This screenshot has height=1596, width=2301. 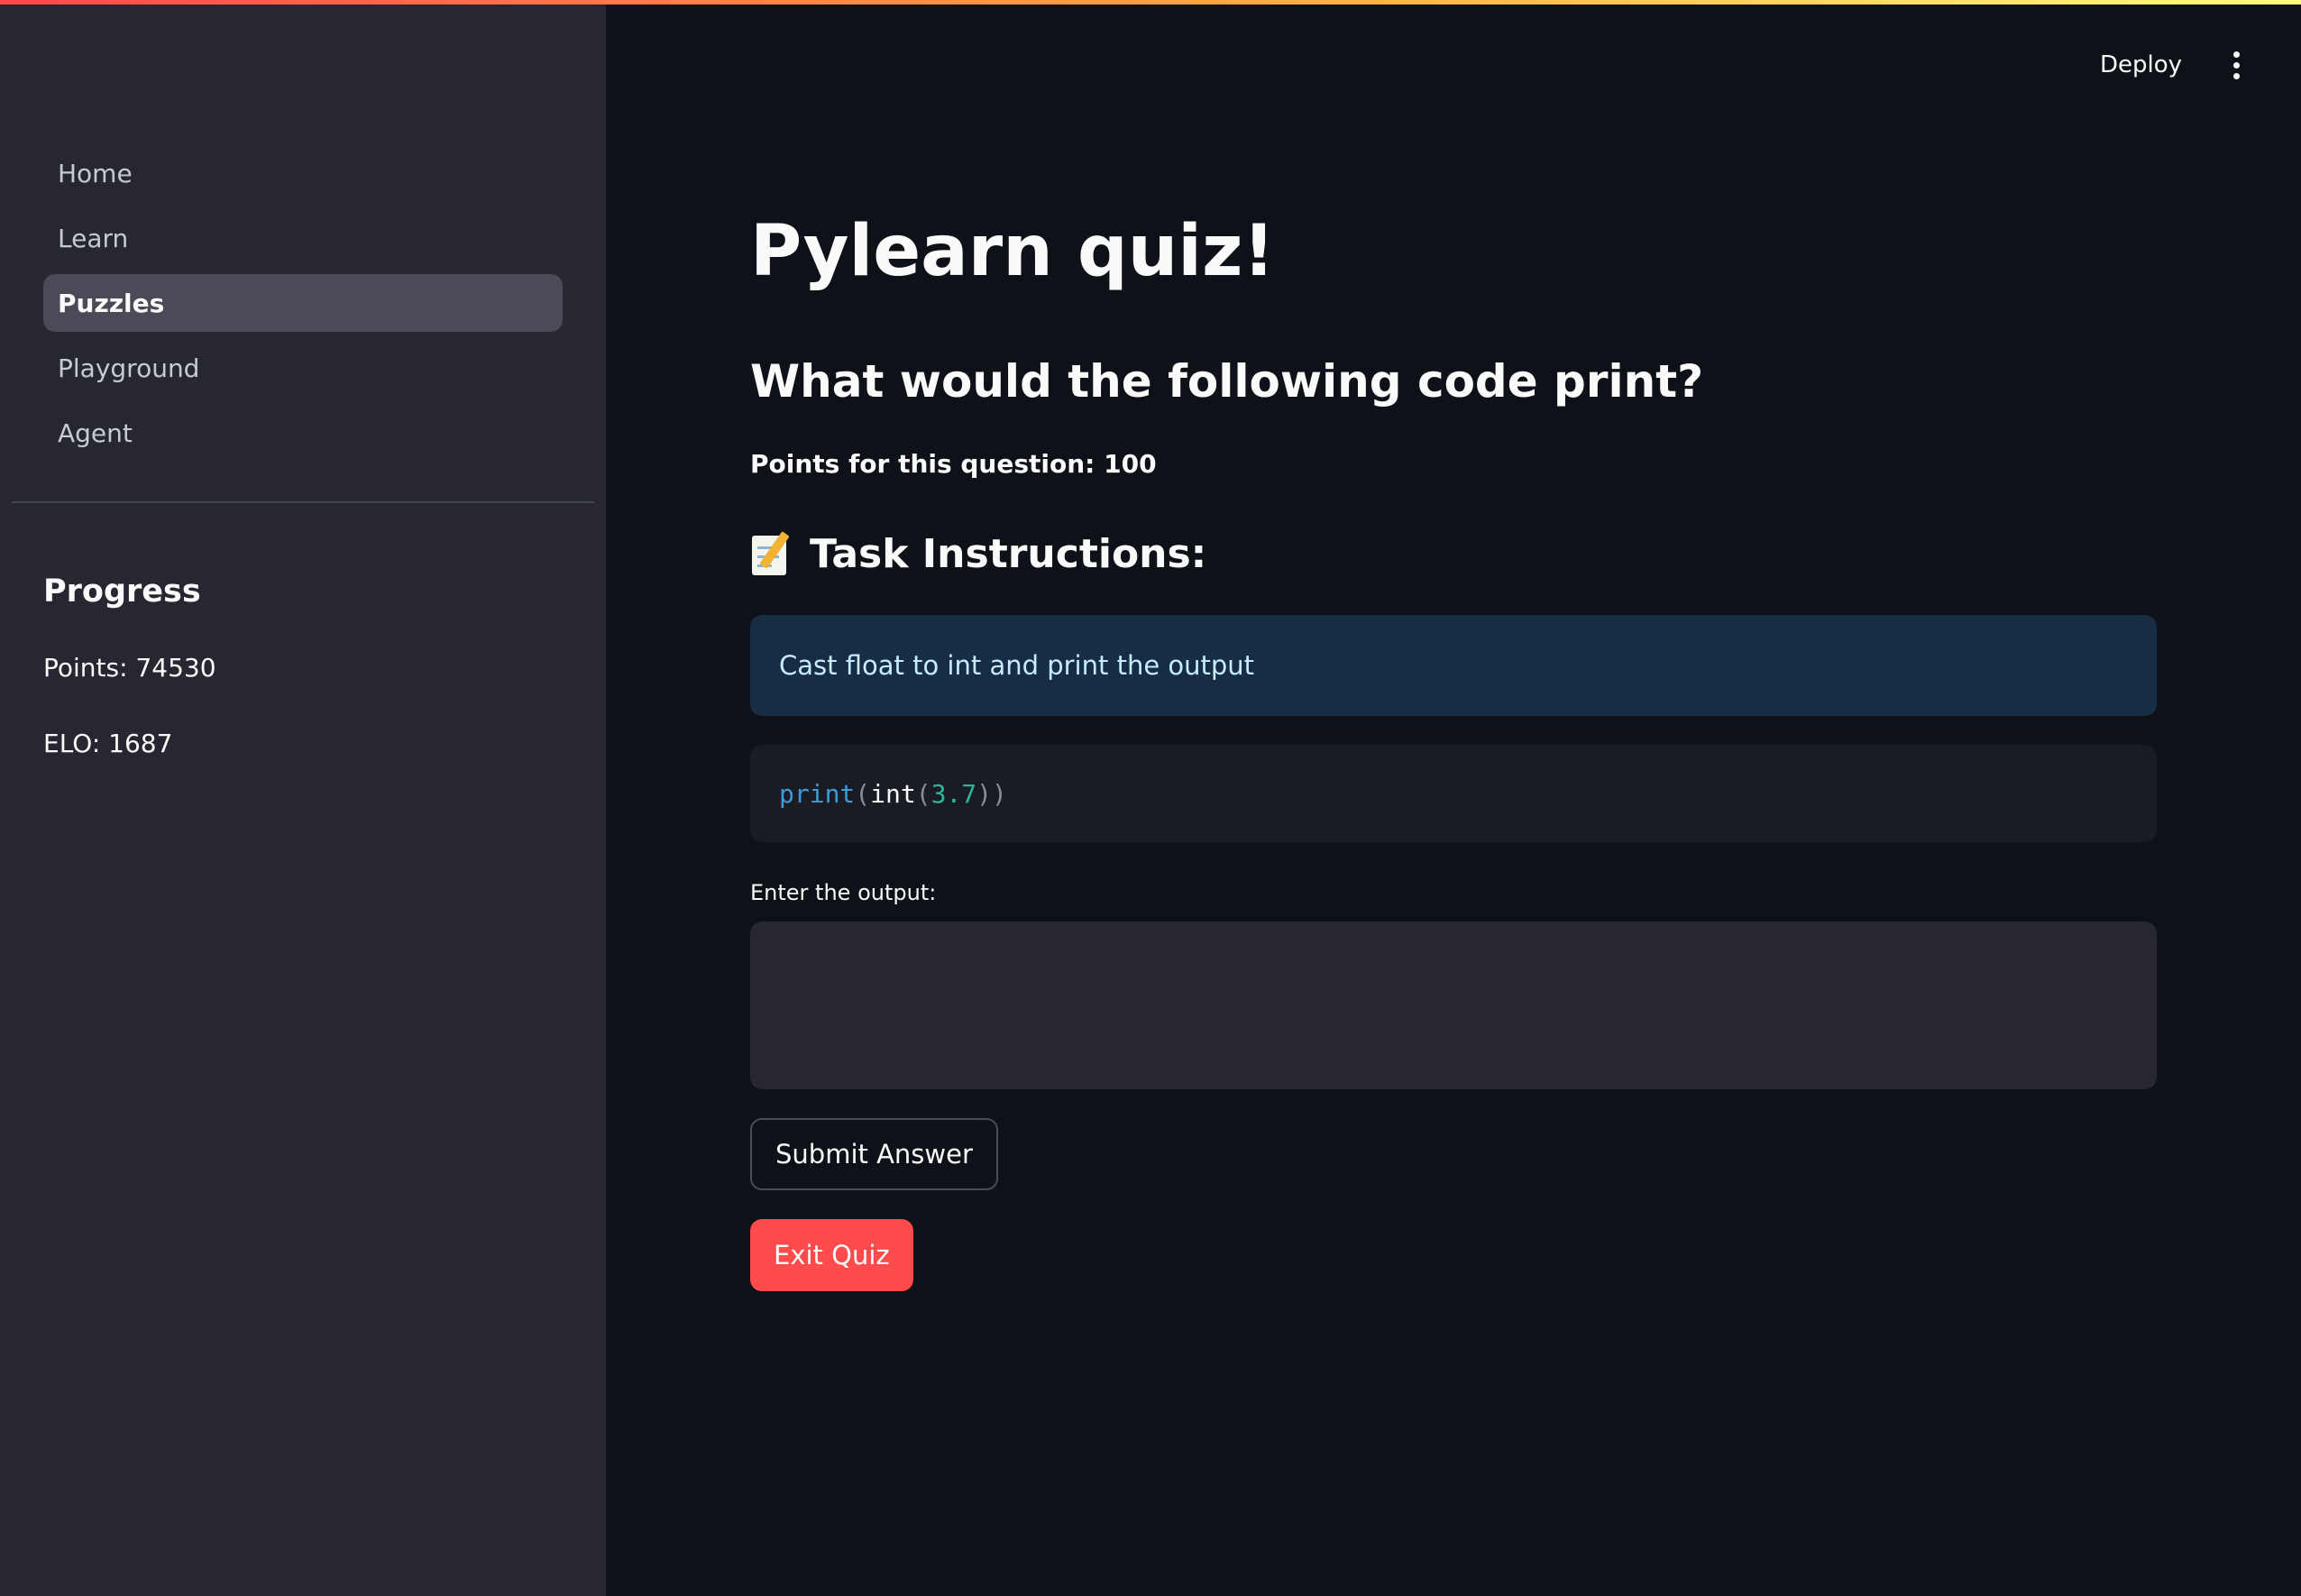 I want to click on memo-icon, so click(x=772, y=553).